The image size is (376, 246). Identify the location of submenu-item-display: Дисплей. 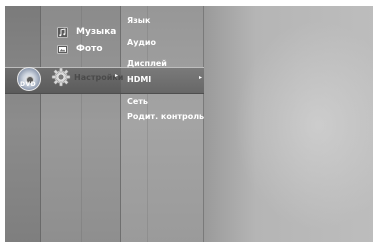
(147, 64).